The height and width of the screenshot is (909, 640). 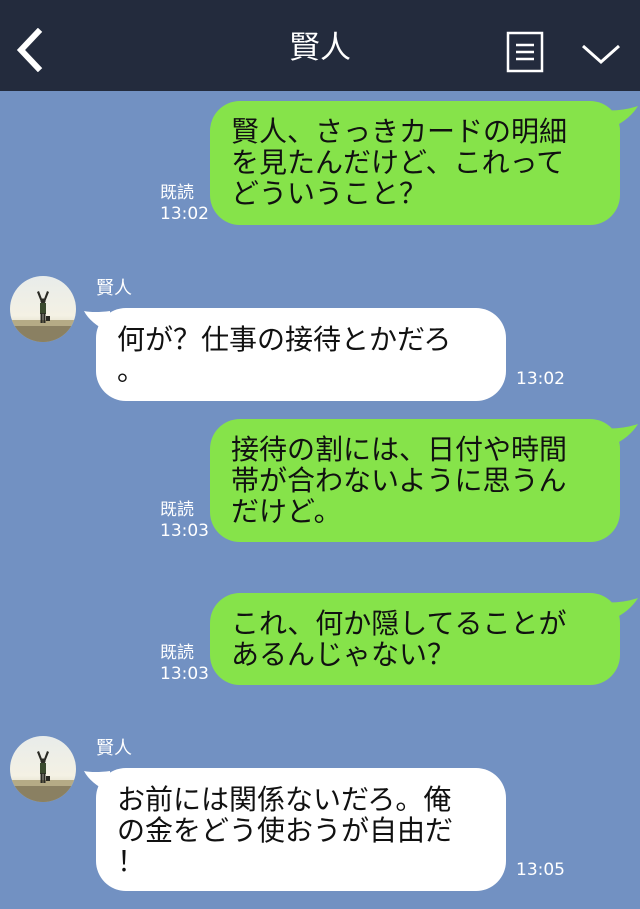 I want to click on chat-title: 賢人, so click(x=320, y=48).